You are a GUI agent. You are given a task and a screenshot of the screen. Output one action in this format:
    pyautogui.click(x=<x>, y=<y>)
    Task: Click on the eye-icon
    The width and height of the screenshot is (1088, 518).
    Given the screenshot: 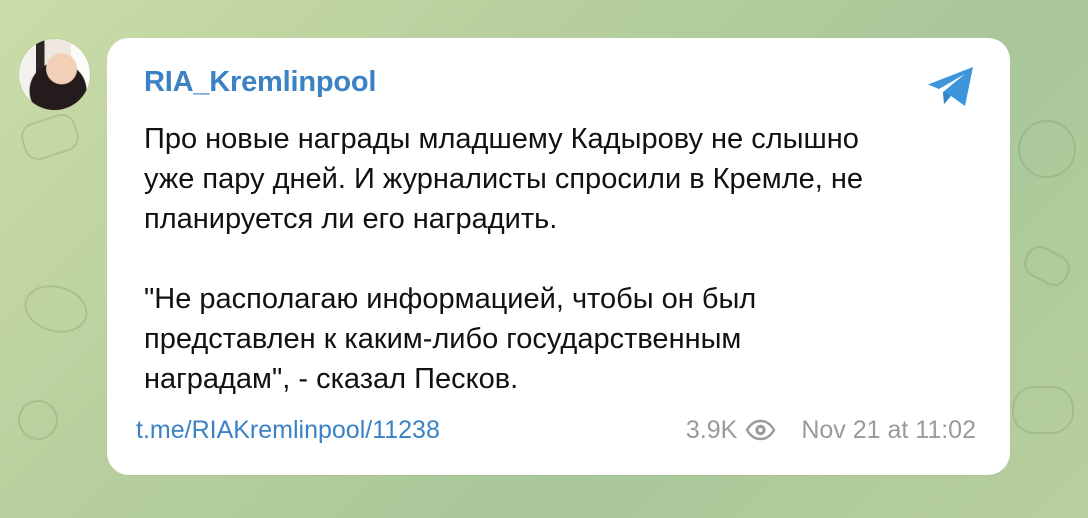 What is the action you would take?
    pyautogui.click(x=760, y=430)
    